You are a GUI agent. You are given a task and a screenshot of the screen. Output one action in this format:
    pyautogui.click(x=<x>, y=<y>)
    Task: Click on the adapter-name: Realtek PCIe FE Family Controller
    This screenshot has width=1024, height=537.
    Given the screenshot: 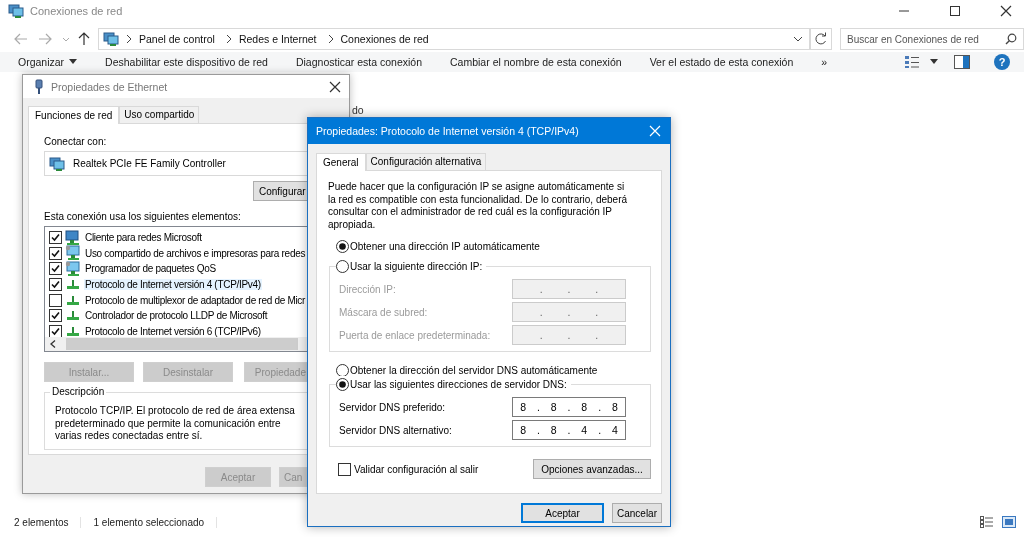 What is the action you would take?
    pyautogui.click(x=149, y=163)
    